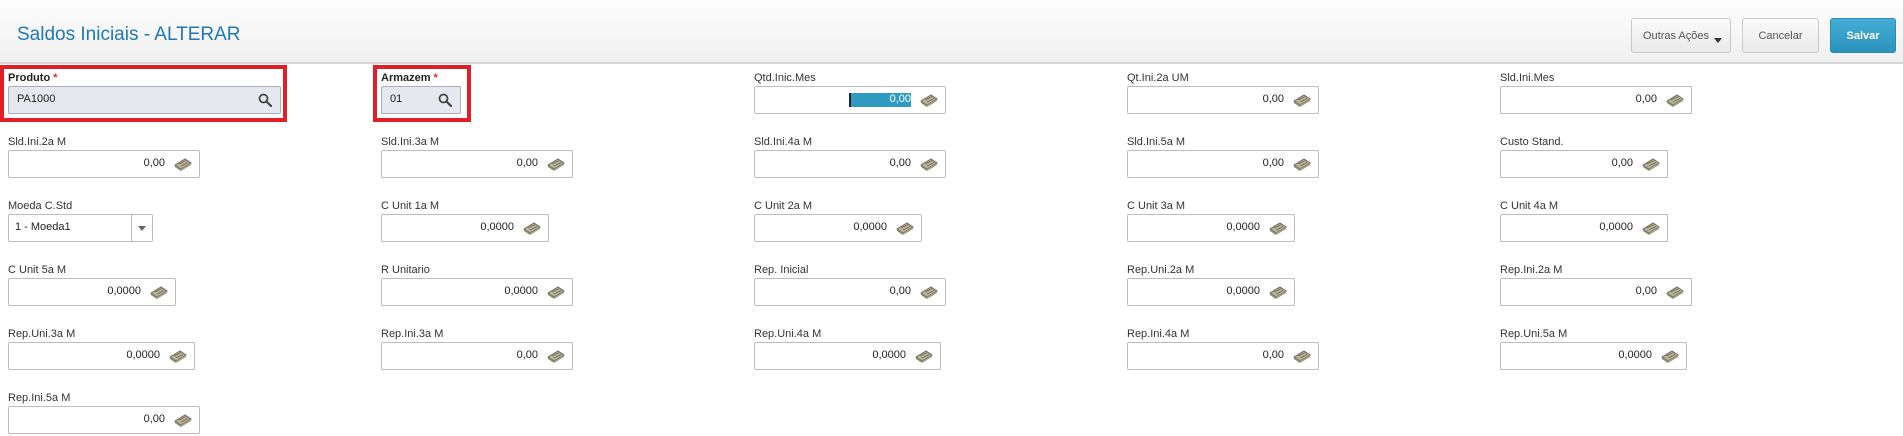 The height and width of the screenshot is (436, 1903). I want to click on field-moeda-c-std: Moeda C.Std 1 - Moeda1, so click(80, 222).